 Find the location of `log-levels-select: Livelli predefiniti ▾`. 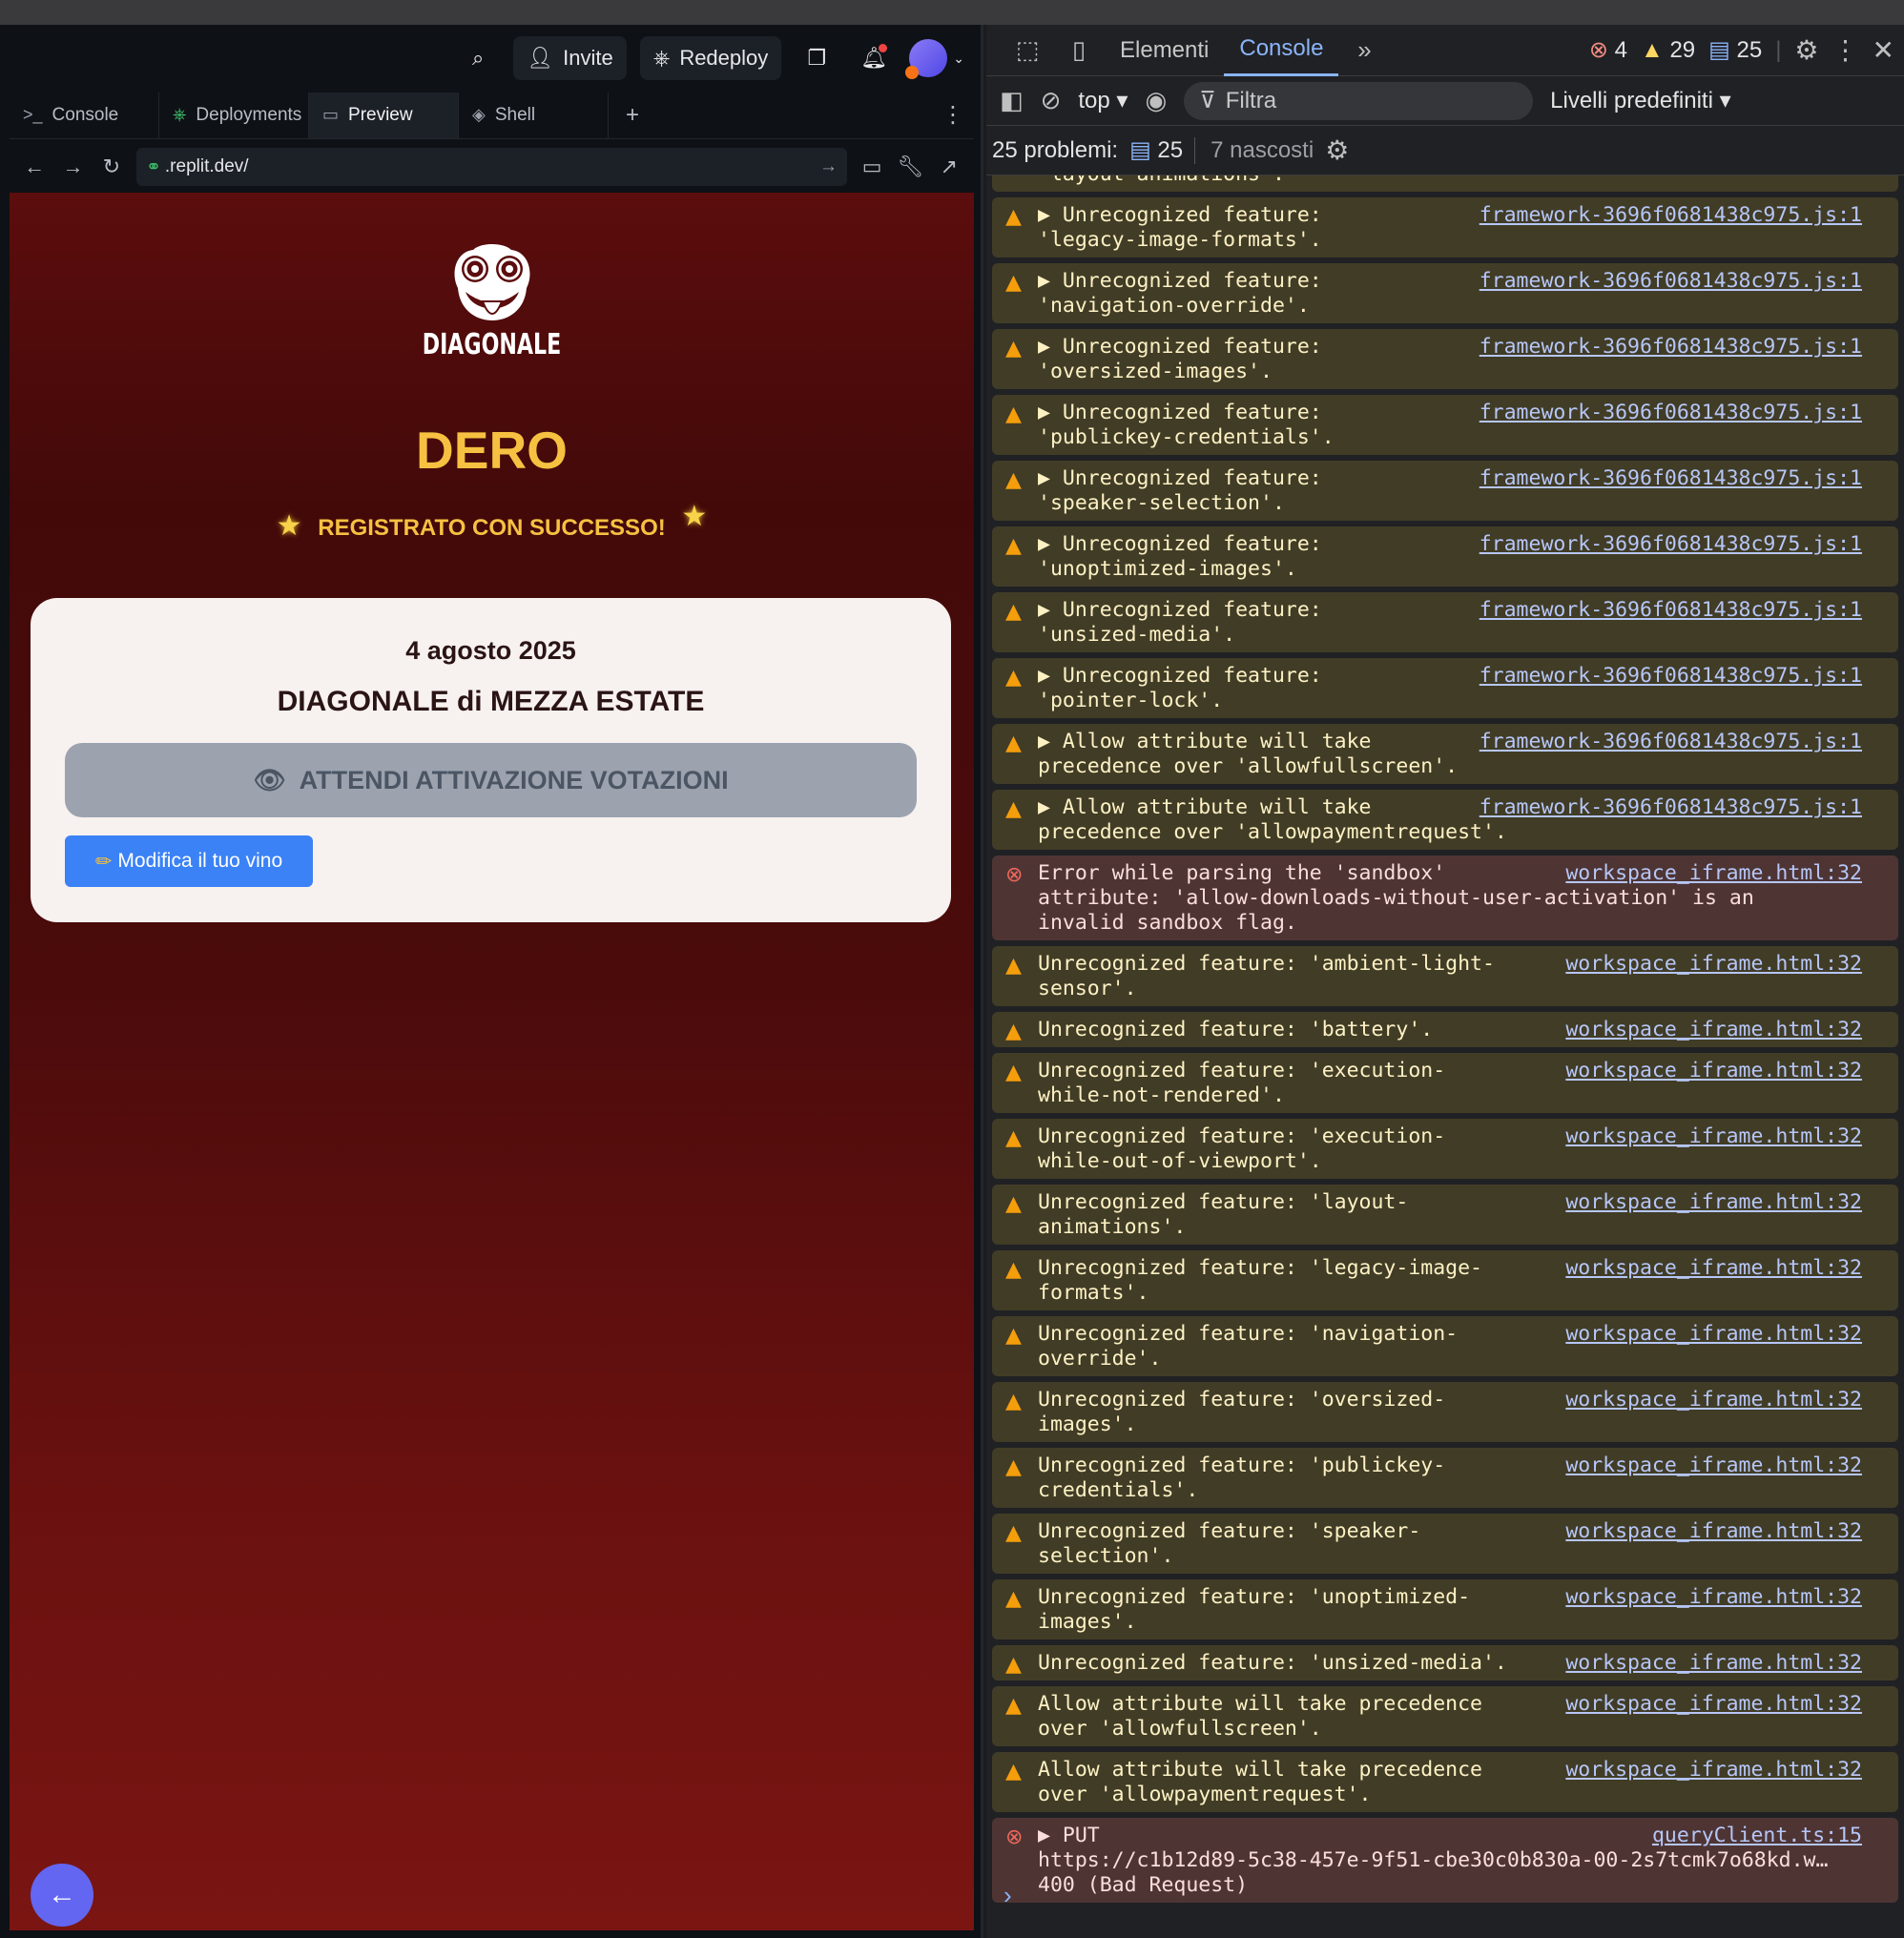

log-levels-select: Livelli predefiniti ▾ is located at coordinates (1640, 100).